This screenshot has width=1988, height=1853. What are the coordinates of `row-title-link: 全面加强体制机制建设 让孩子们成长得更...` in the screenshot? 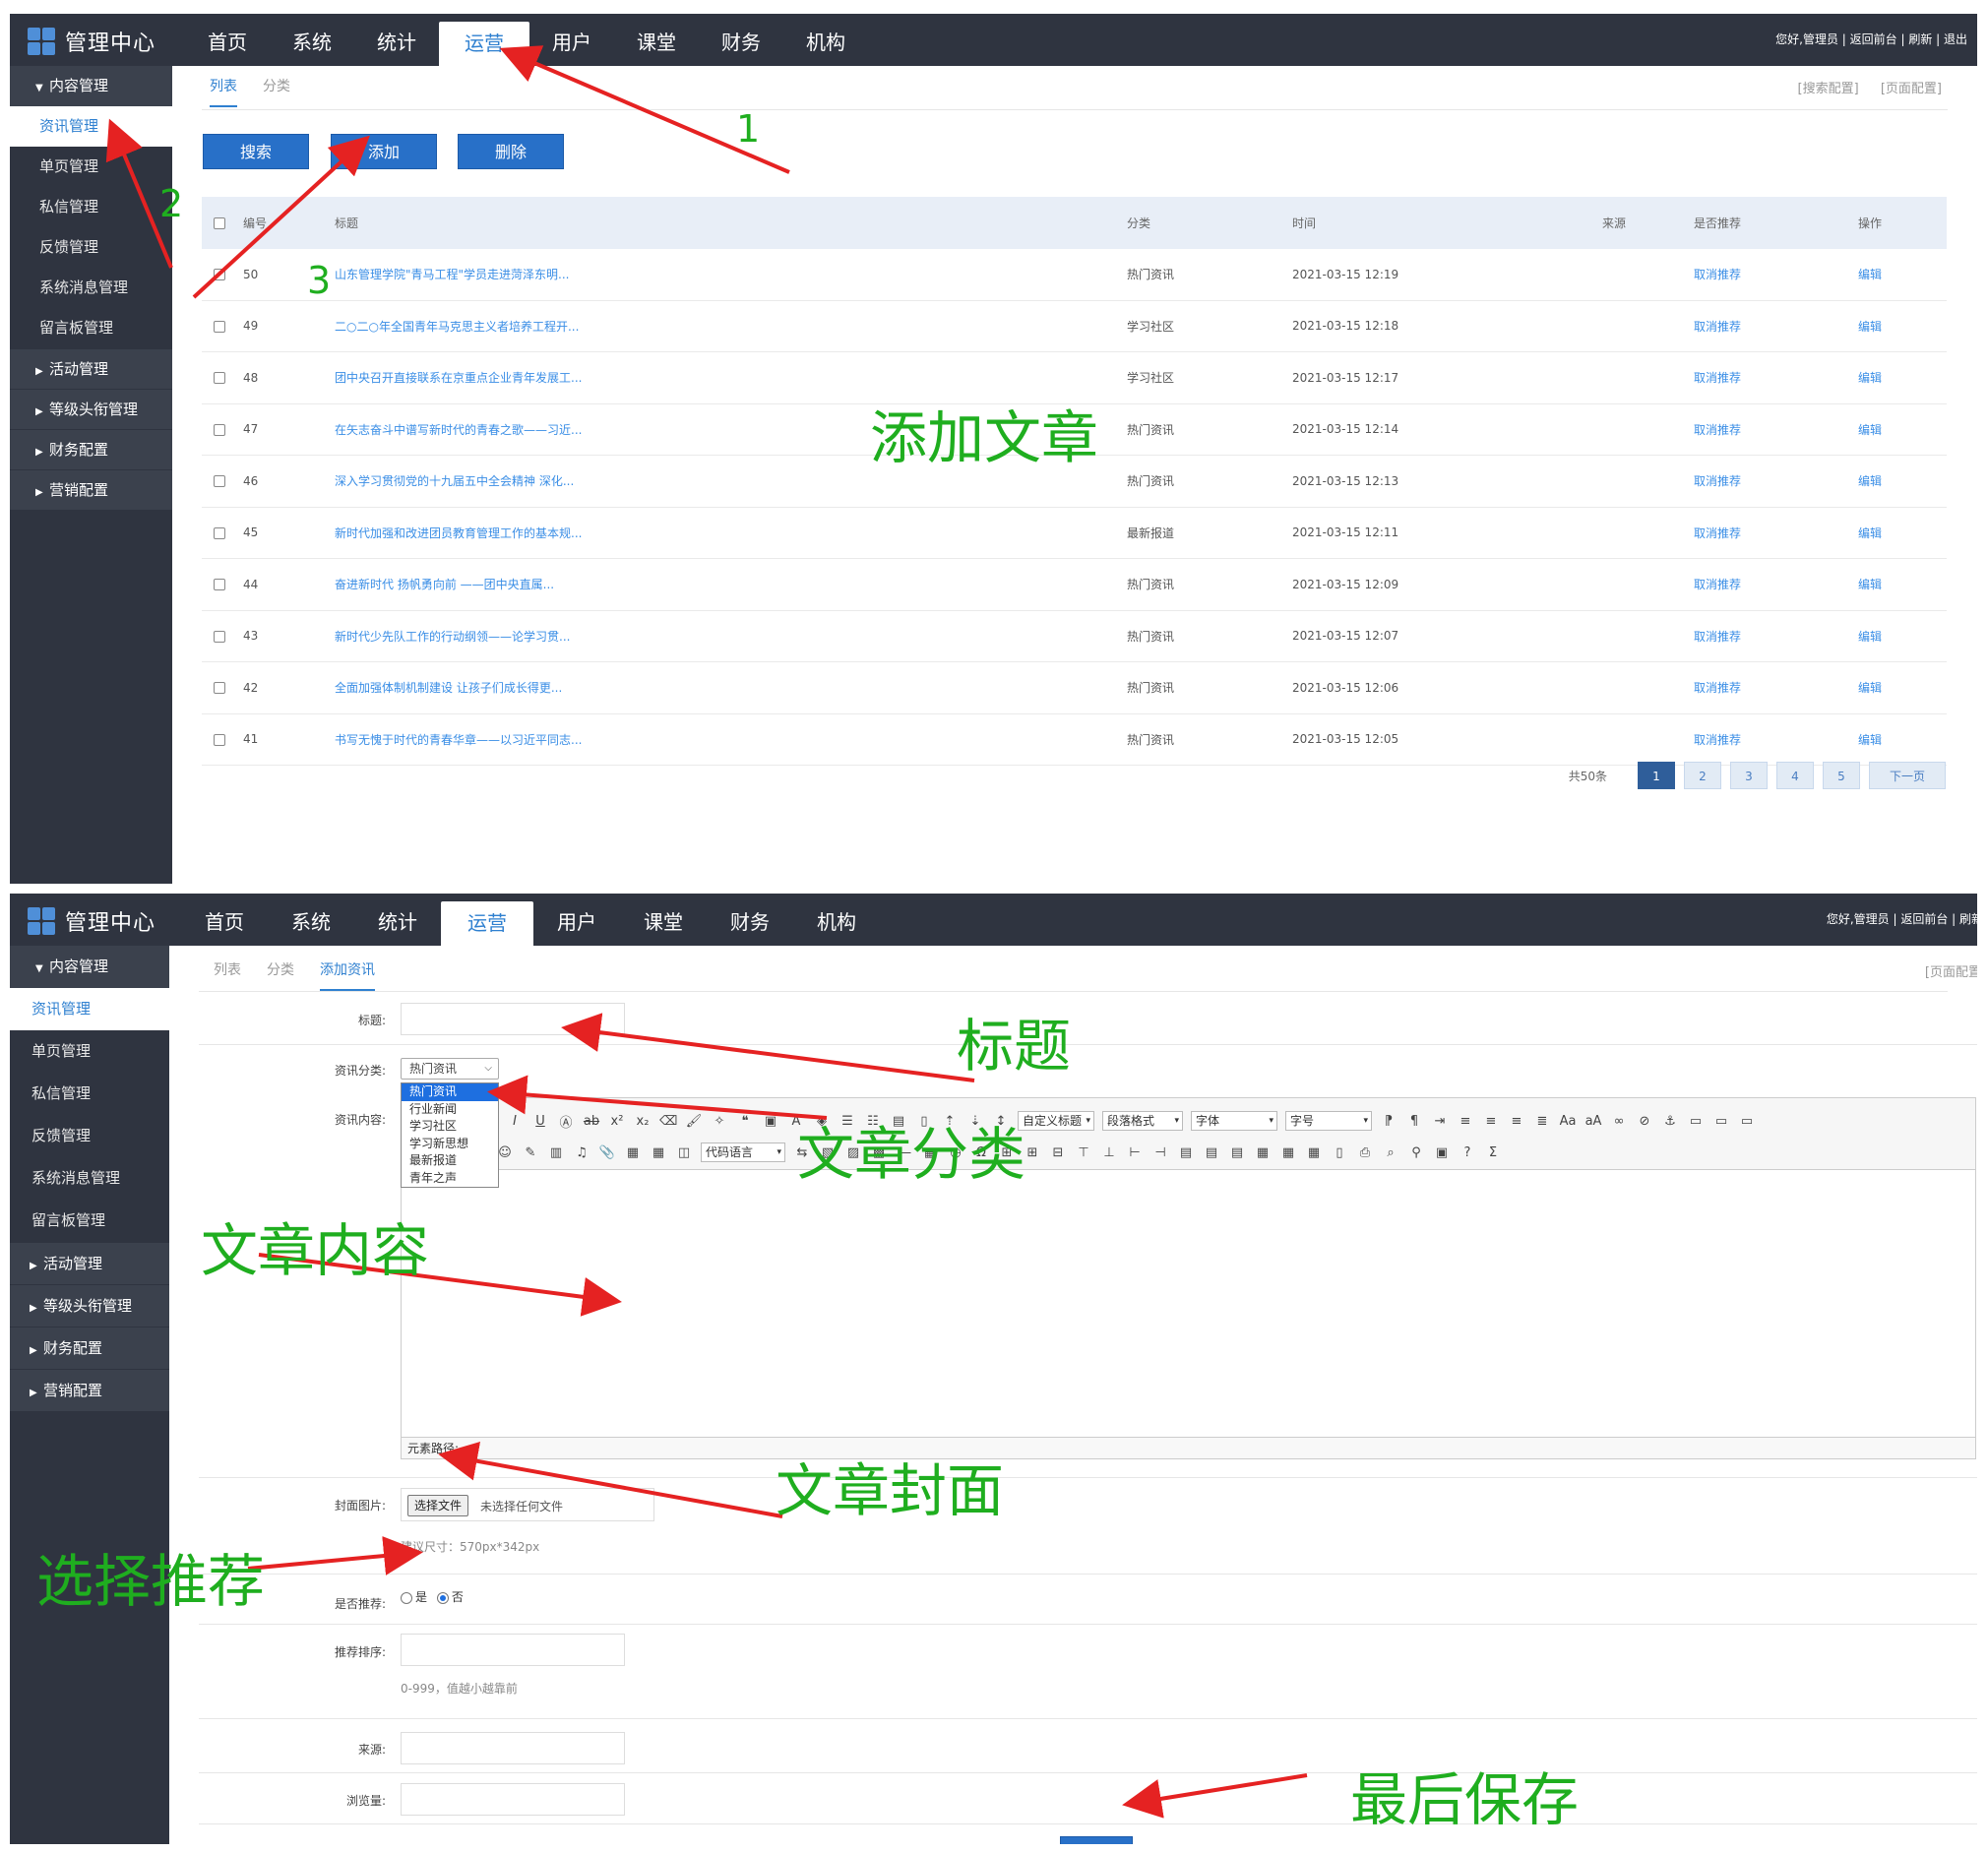 It's located at (731, 687).